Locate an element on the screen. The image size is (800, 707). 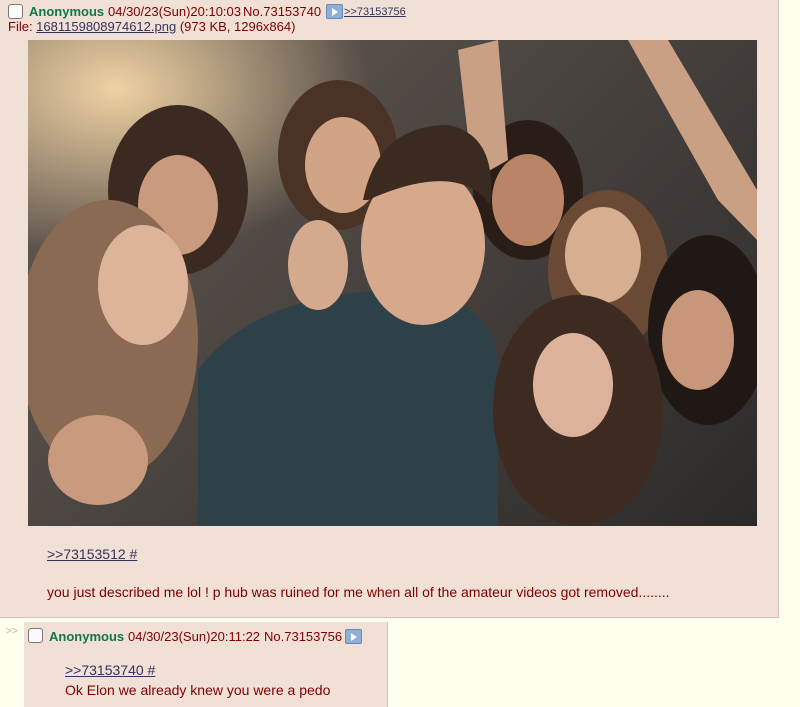
backlink: >>73153756 is located at coordinates (375, 12).